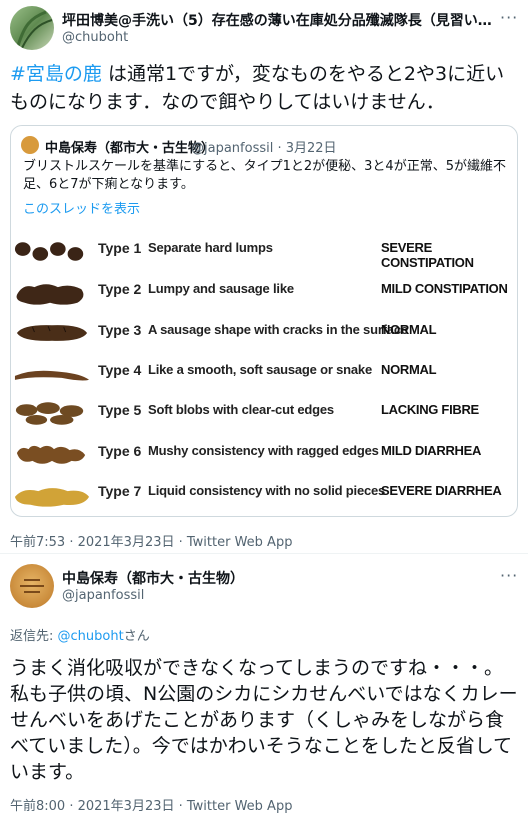  I want to click on more-icon: ···, so click(509, 17).